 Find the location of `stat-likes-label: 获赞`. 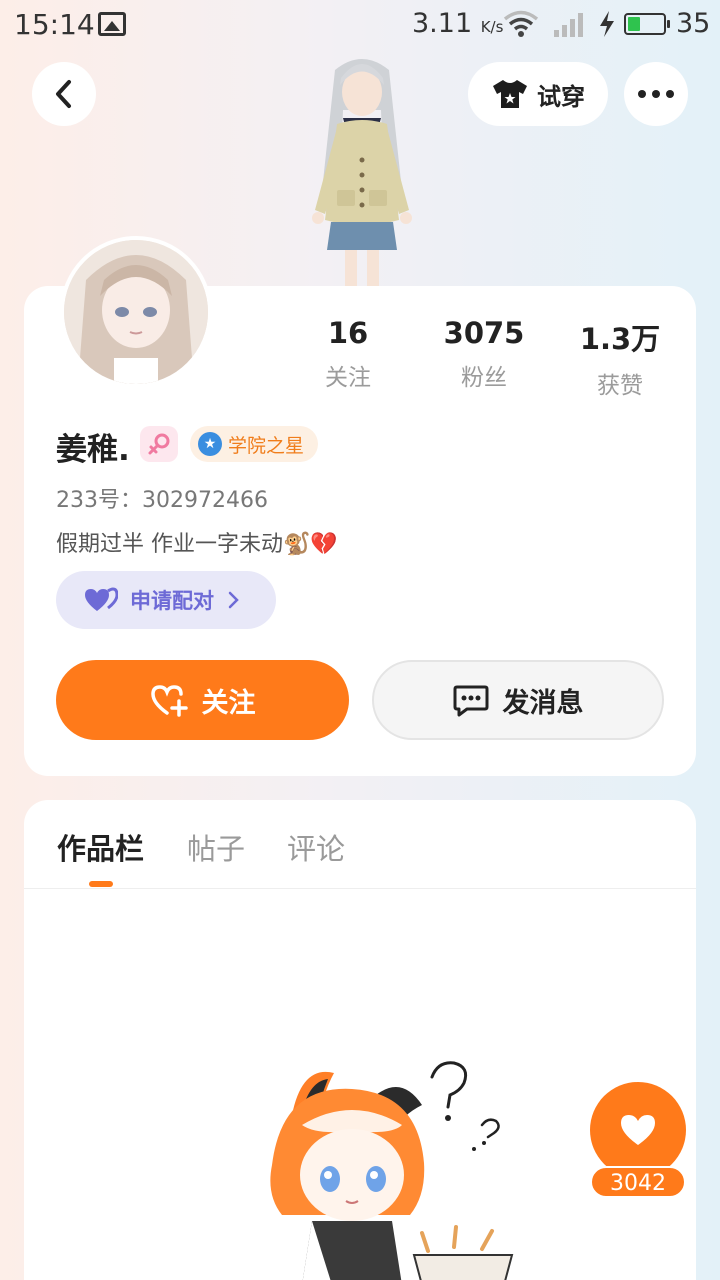

stat-likes-label: 获赞 is located at coordinates (620, 386).